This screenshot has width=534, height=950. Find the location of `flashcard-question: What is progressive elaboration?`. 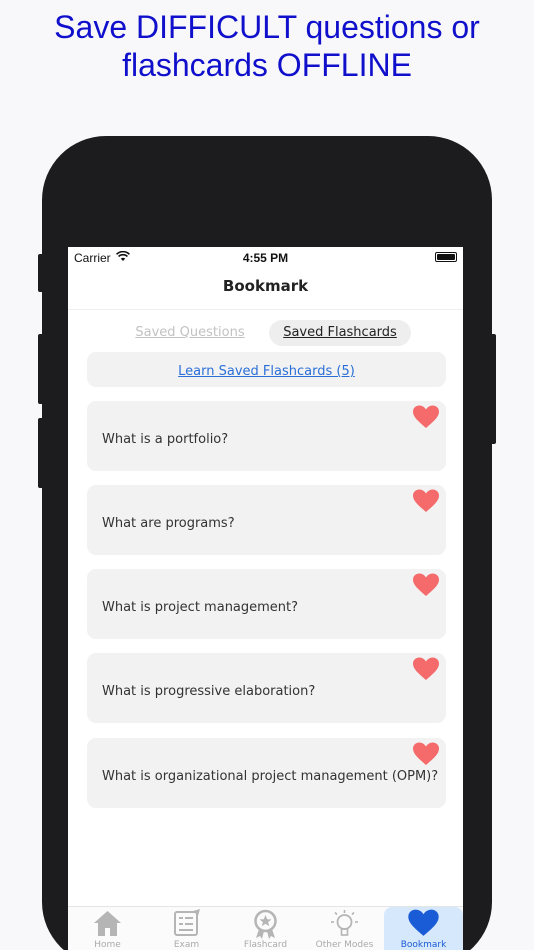

flashcard-question: What is progressive elaboration? is located at coordinates (209, 691).